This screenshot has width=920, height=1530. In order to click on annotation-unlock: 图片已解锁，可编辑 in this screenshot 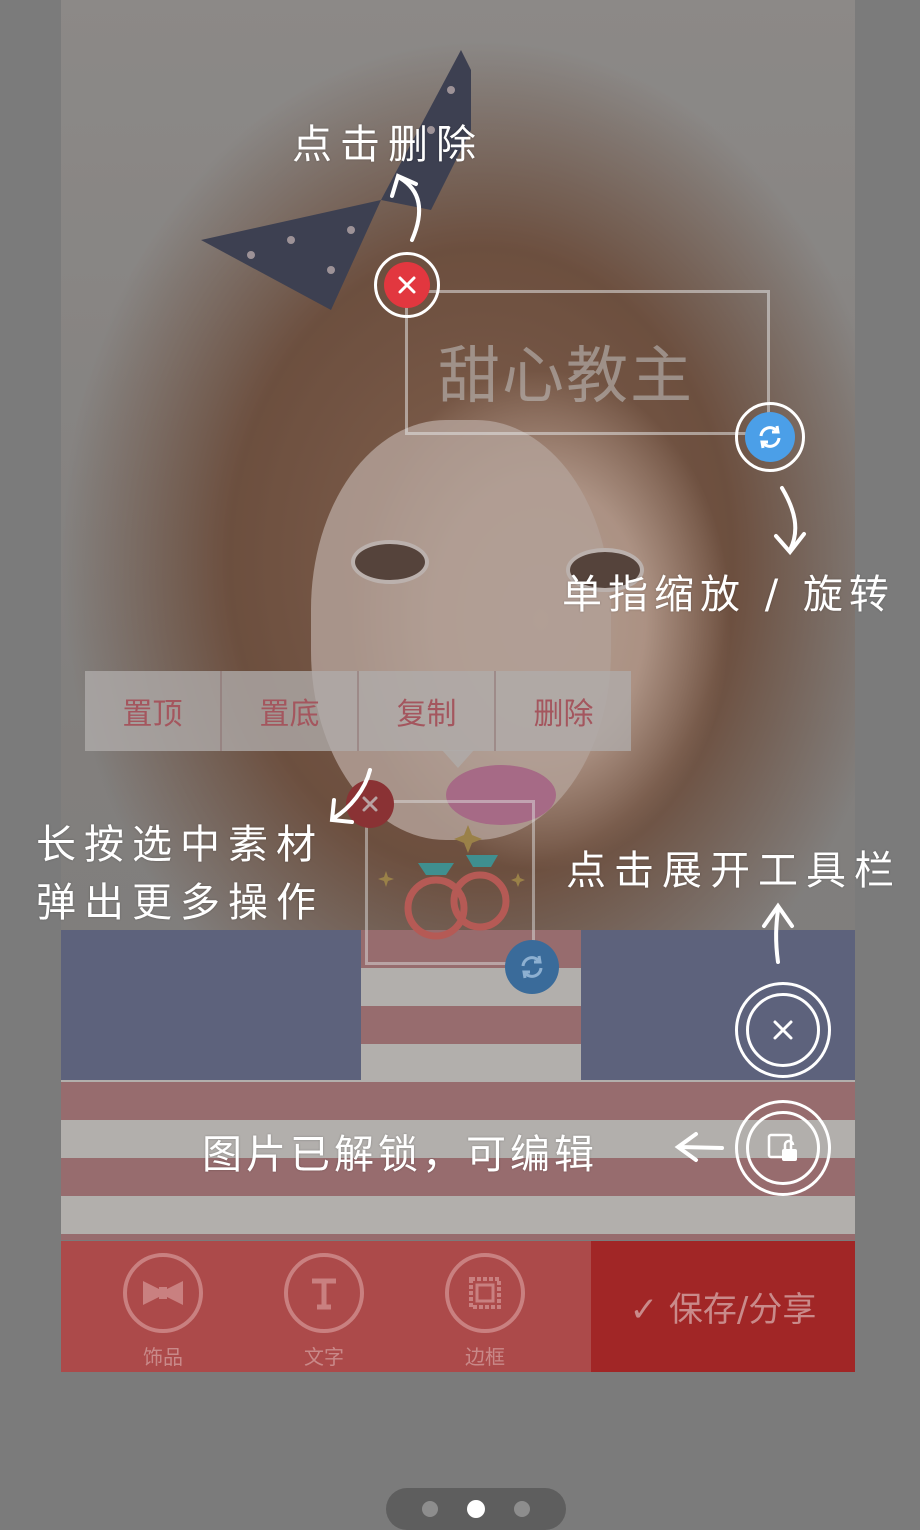, I will do `click(400, 1155)`.